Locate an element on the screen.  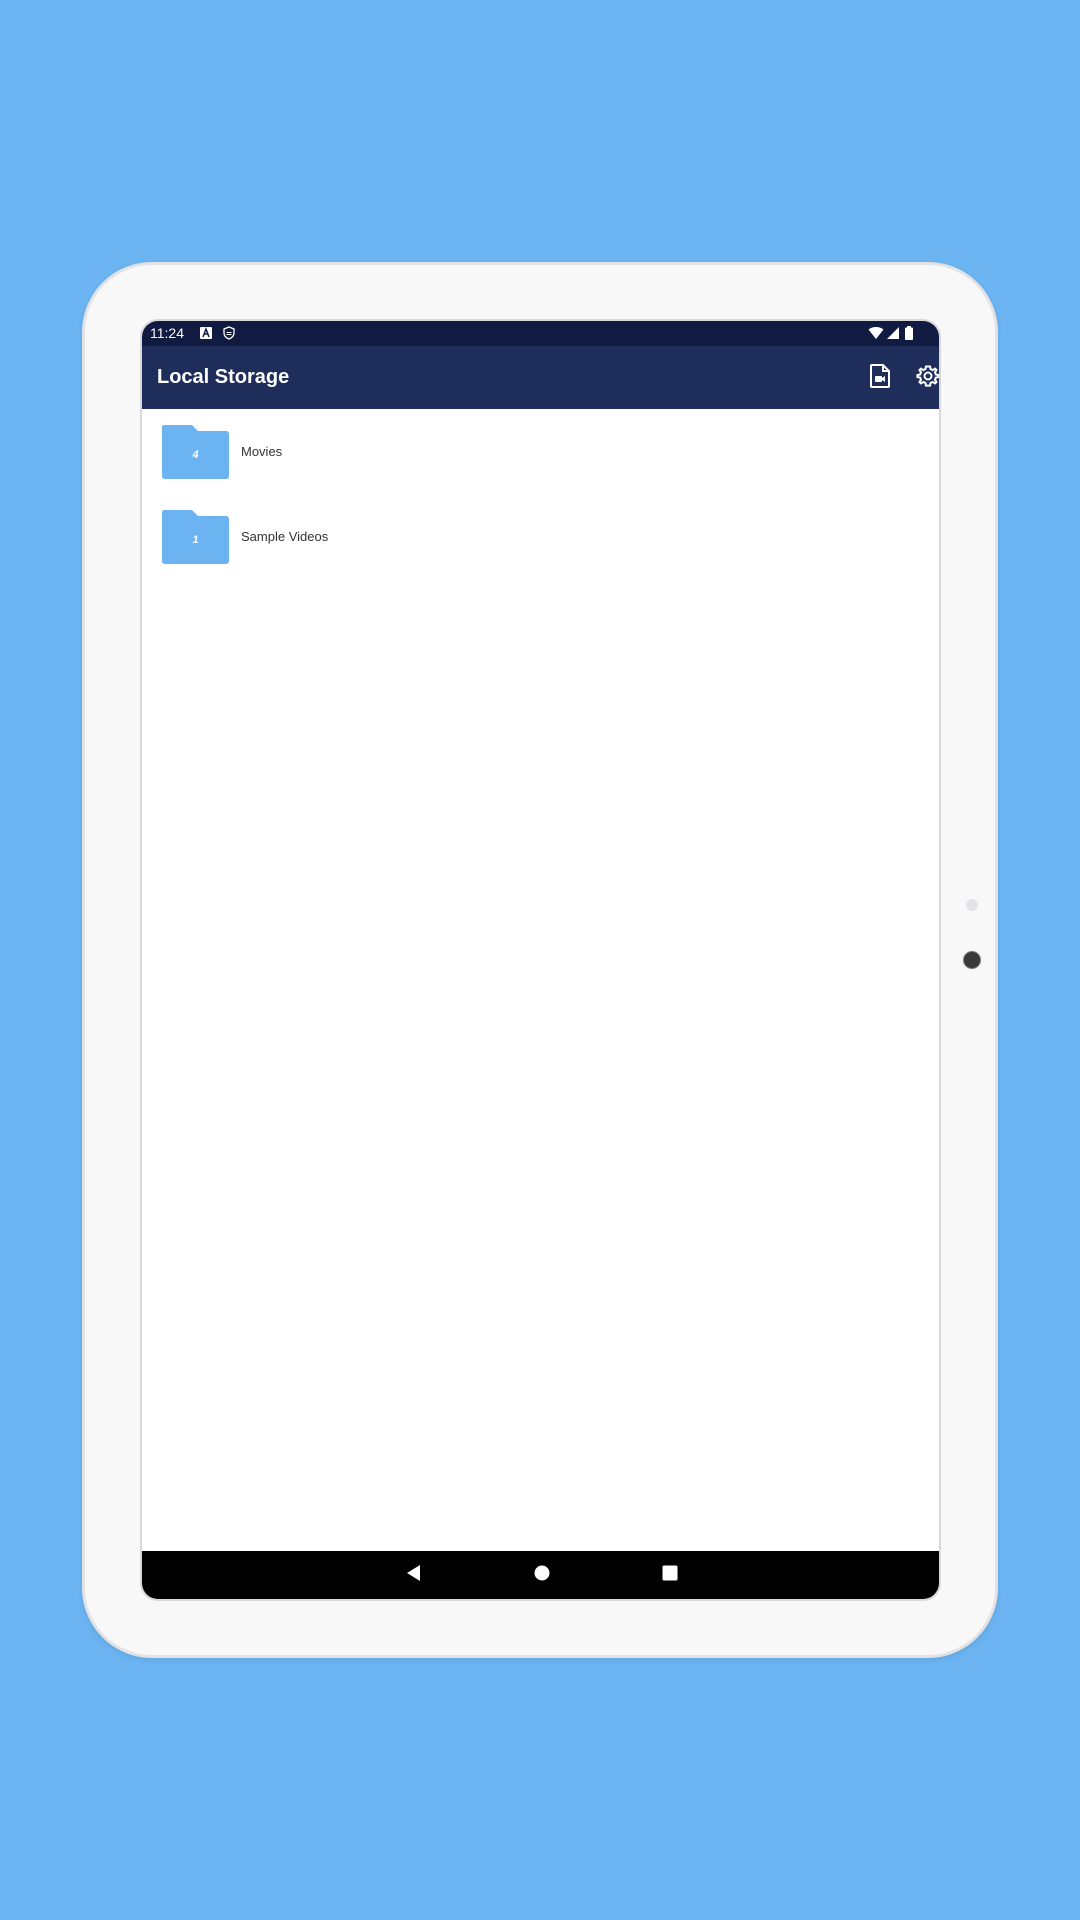
media-file-button is located at coordinates (880, 378).